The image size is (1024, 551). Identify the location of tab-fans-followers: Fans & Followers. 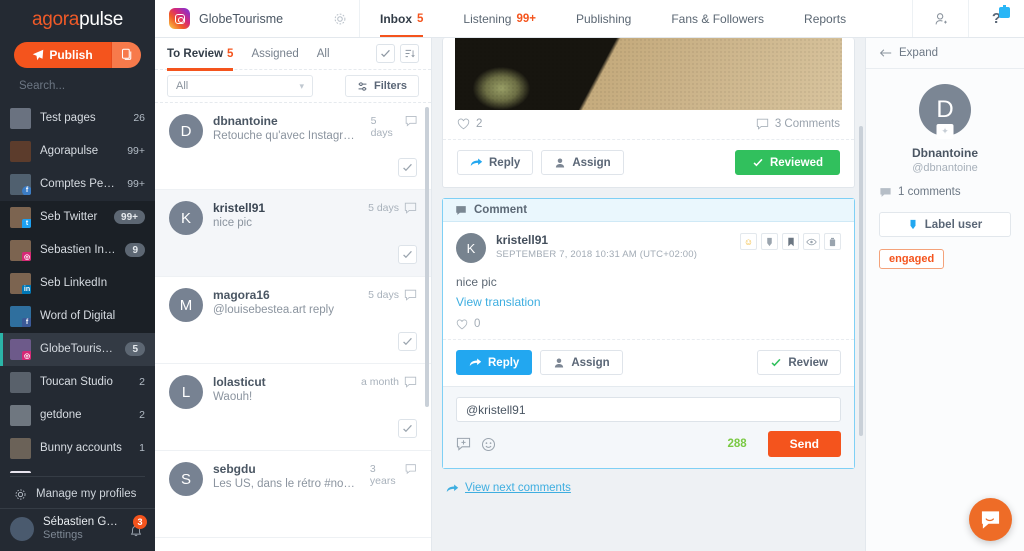
(717, 18).